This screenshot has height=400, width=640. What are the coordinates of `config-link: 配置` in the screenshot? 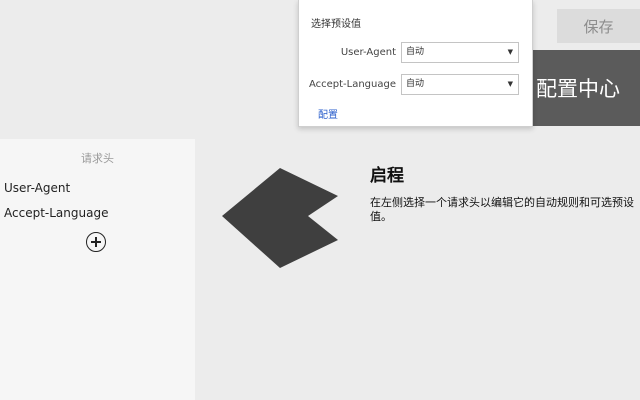 It's located at (328, 113).